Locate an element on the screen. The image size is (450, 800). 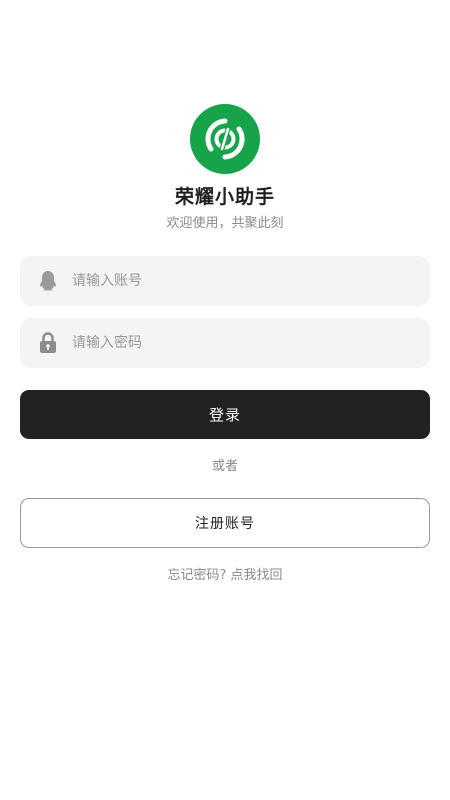
sync-logo-icon is located at coordinates (225, 139).